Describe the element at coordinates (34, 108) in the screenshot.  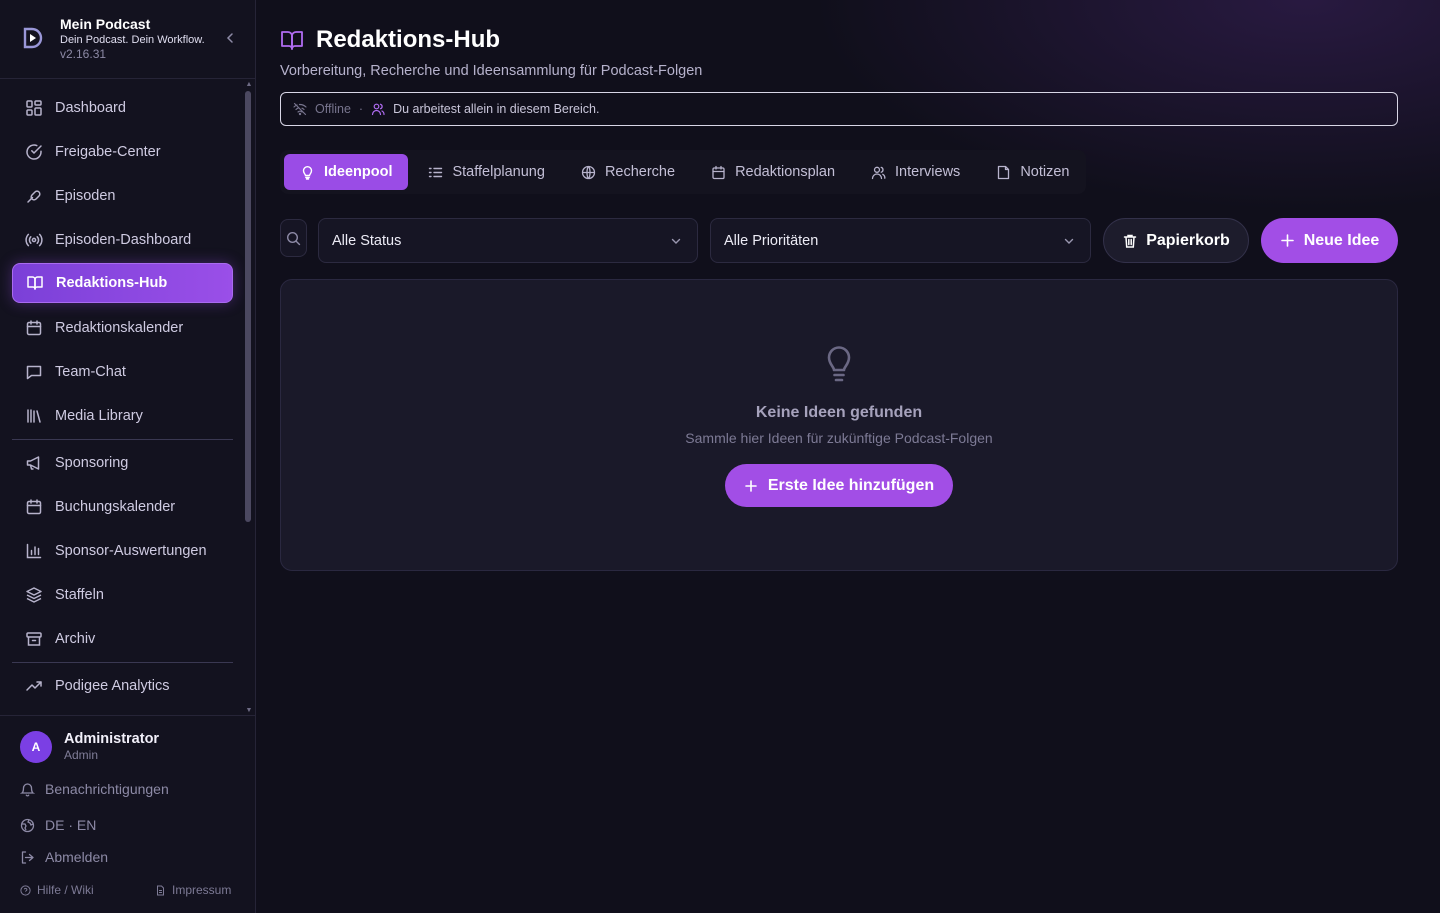
I see `dashboard-icon` at that location.